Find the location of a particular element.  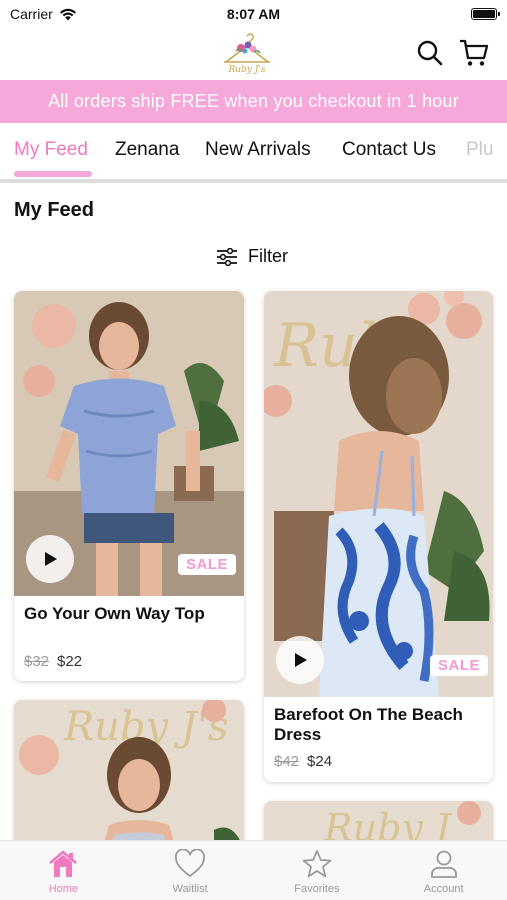

original-price: $32 is located at coordinates (37, 661).